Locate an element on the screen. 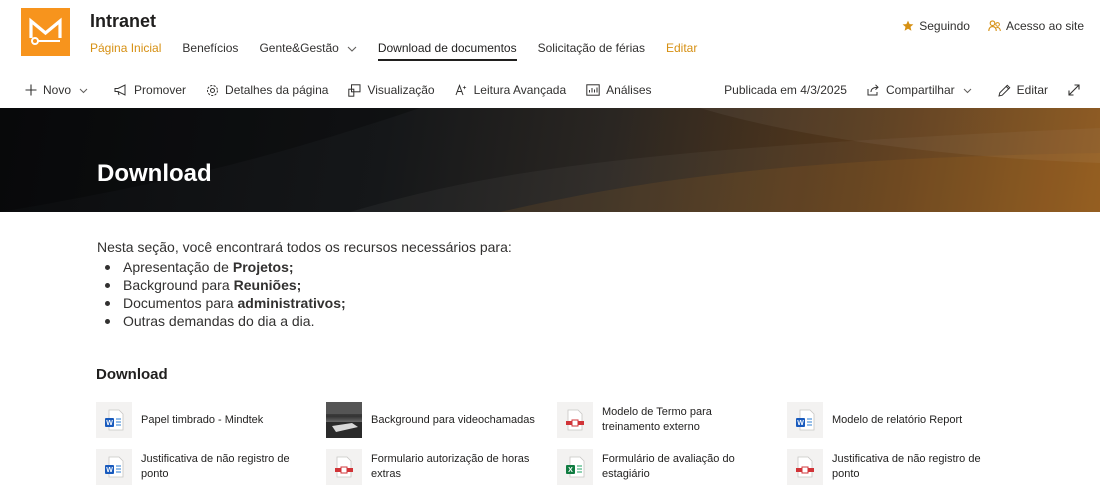 This screenshot has height=500, width=1100. file-name: Modelo de relatório Report is located at coordinates (897, 419).